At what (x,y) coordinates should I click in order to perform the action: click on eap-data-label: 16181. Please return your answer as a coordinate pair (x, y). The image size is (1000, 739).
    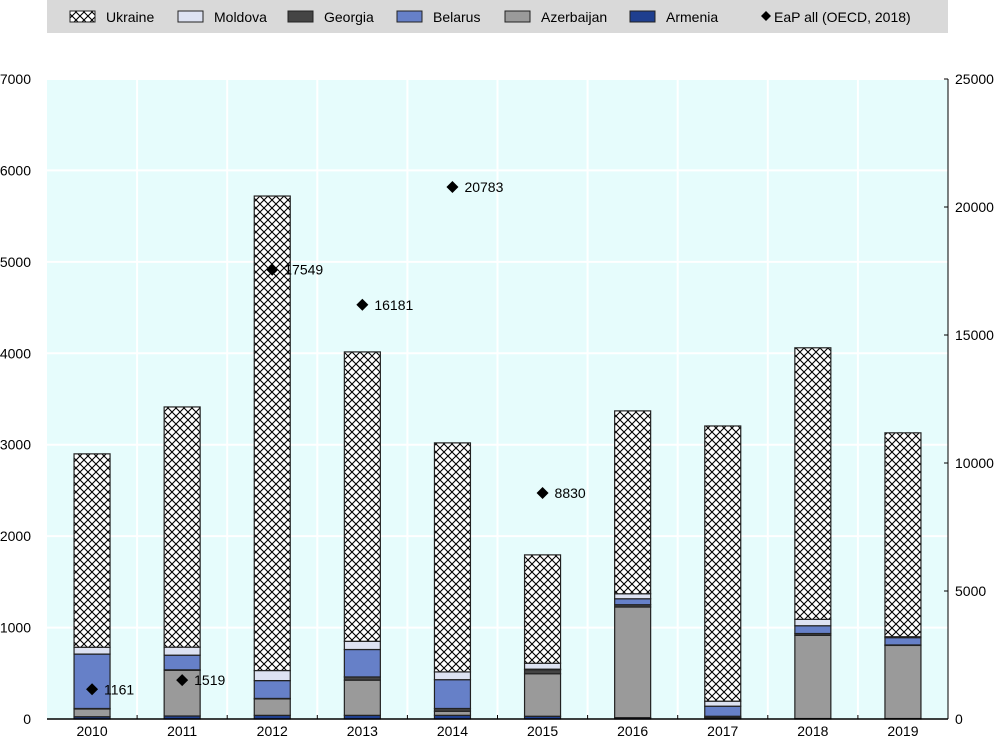
    Looking at the image, I should click on (393, 305).